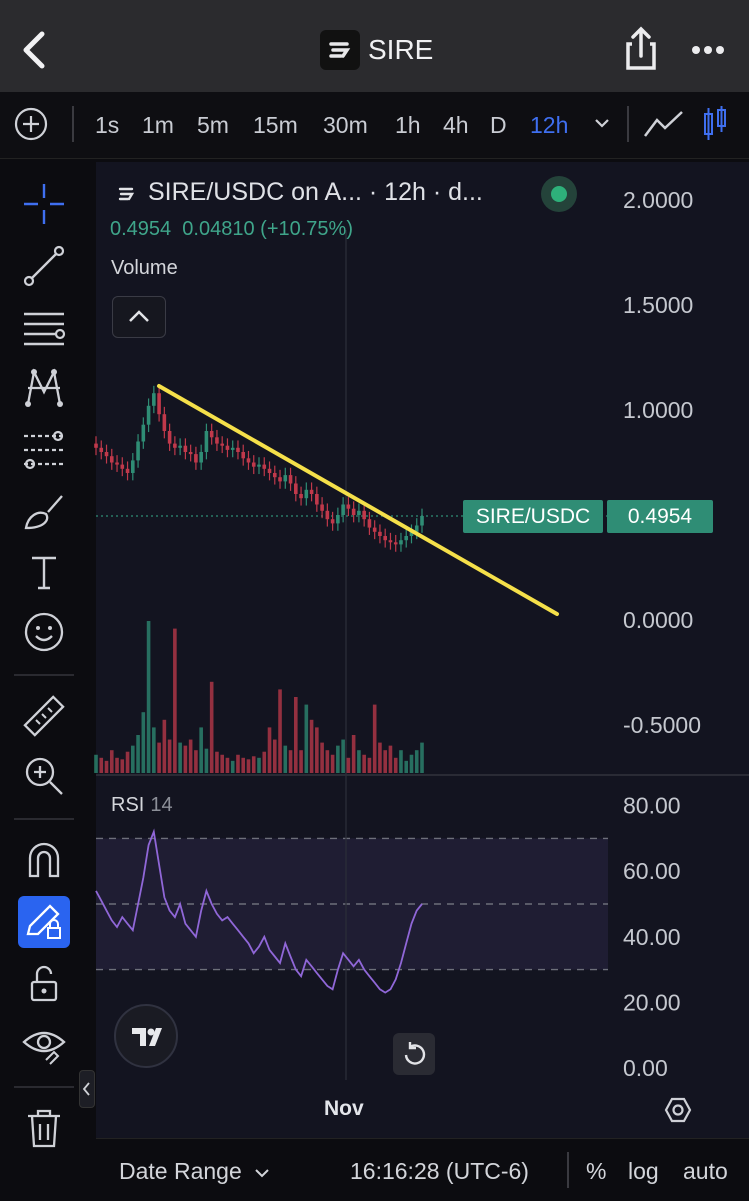 The image size is (749, 1201). I want to click on collapse-legend-button, so click(139, 317).